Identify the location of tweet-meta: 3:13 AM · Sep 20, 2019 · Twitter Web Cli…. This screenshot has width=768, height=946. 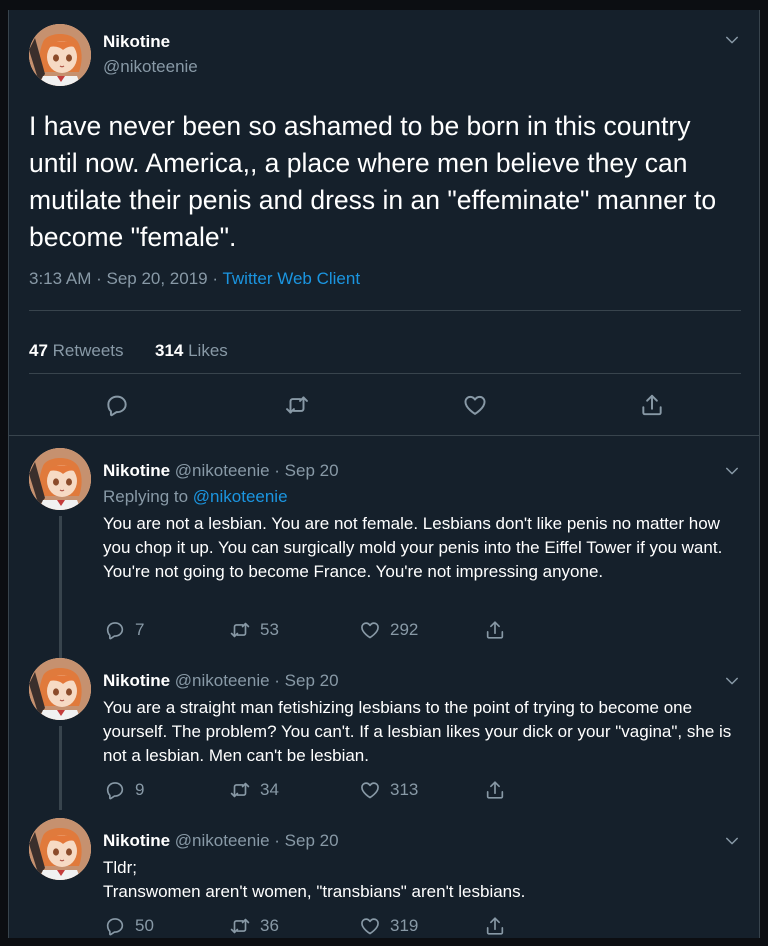
(194, 279).